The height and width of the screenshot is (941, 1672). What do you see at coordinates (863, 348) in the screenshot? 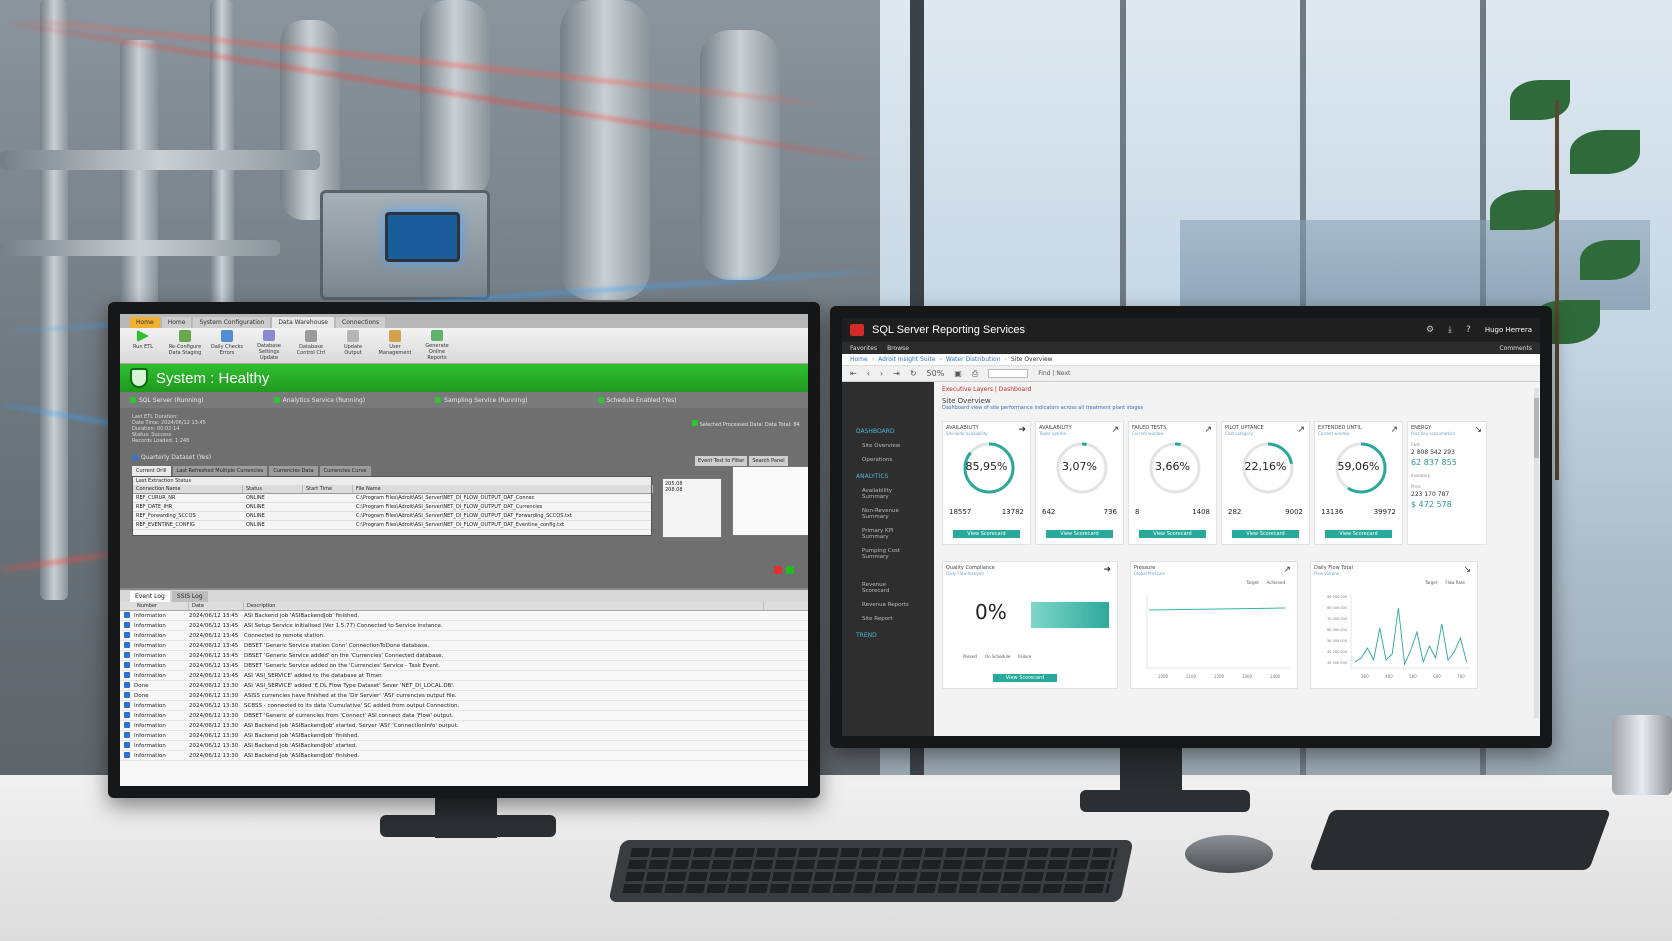
I see `menu-favorites: Favorites` at bounding box center [863, 348].